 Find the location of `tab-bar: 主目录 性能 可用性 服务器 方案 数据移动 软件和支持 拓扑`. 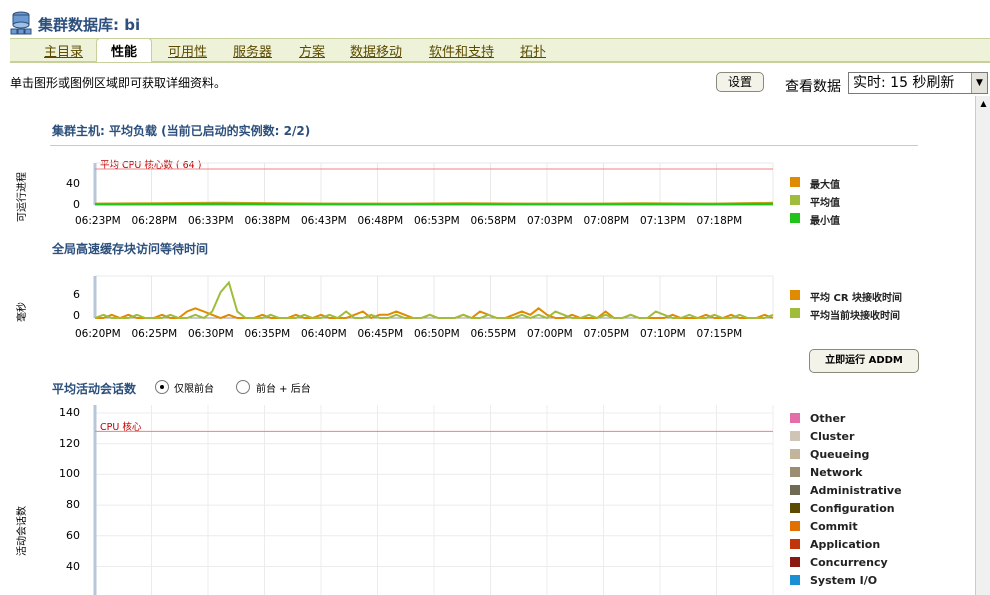

tab-bar: 主目录 性能 可用性 服务器 方案 数据移动 软件和支持 拓扑 is located at coordinates (500, 50).